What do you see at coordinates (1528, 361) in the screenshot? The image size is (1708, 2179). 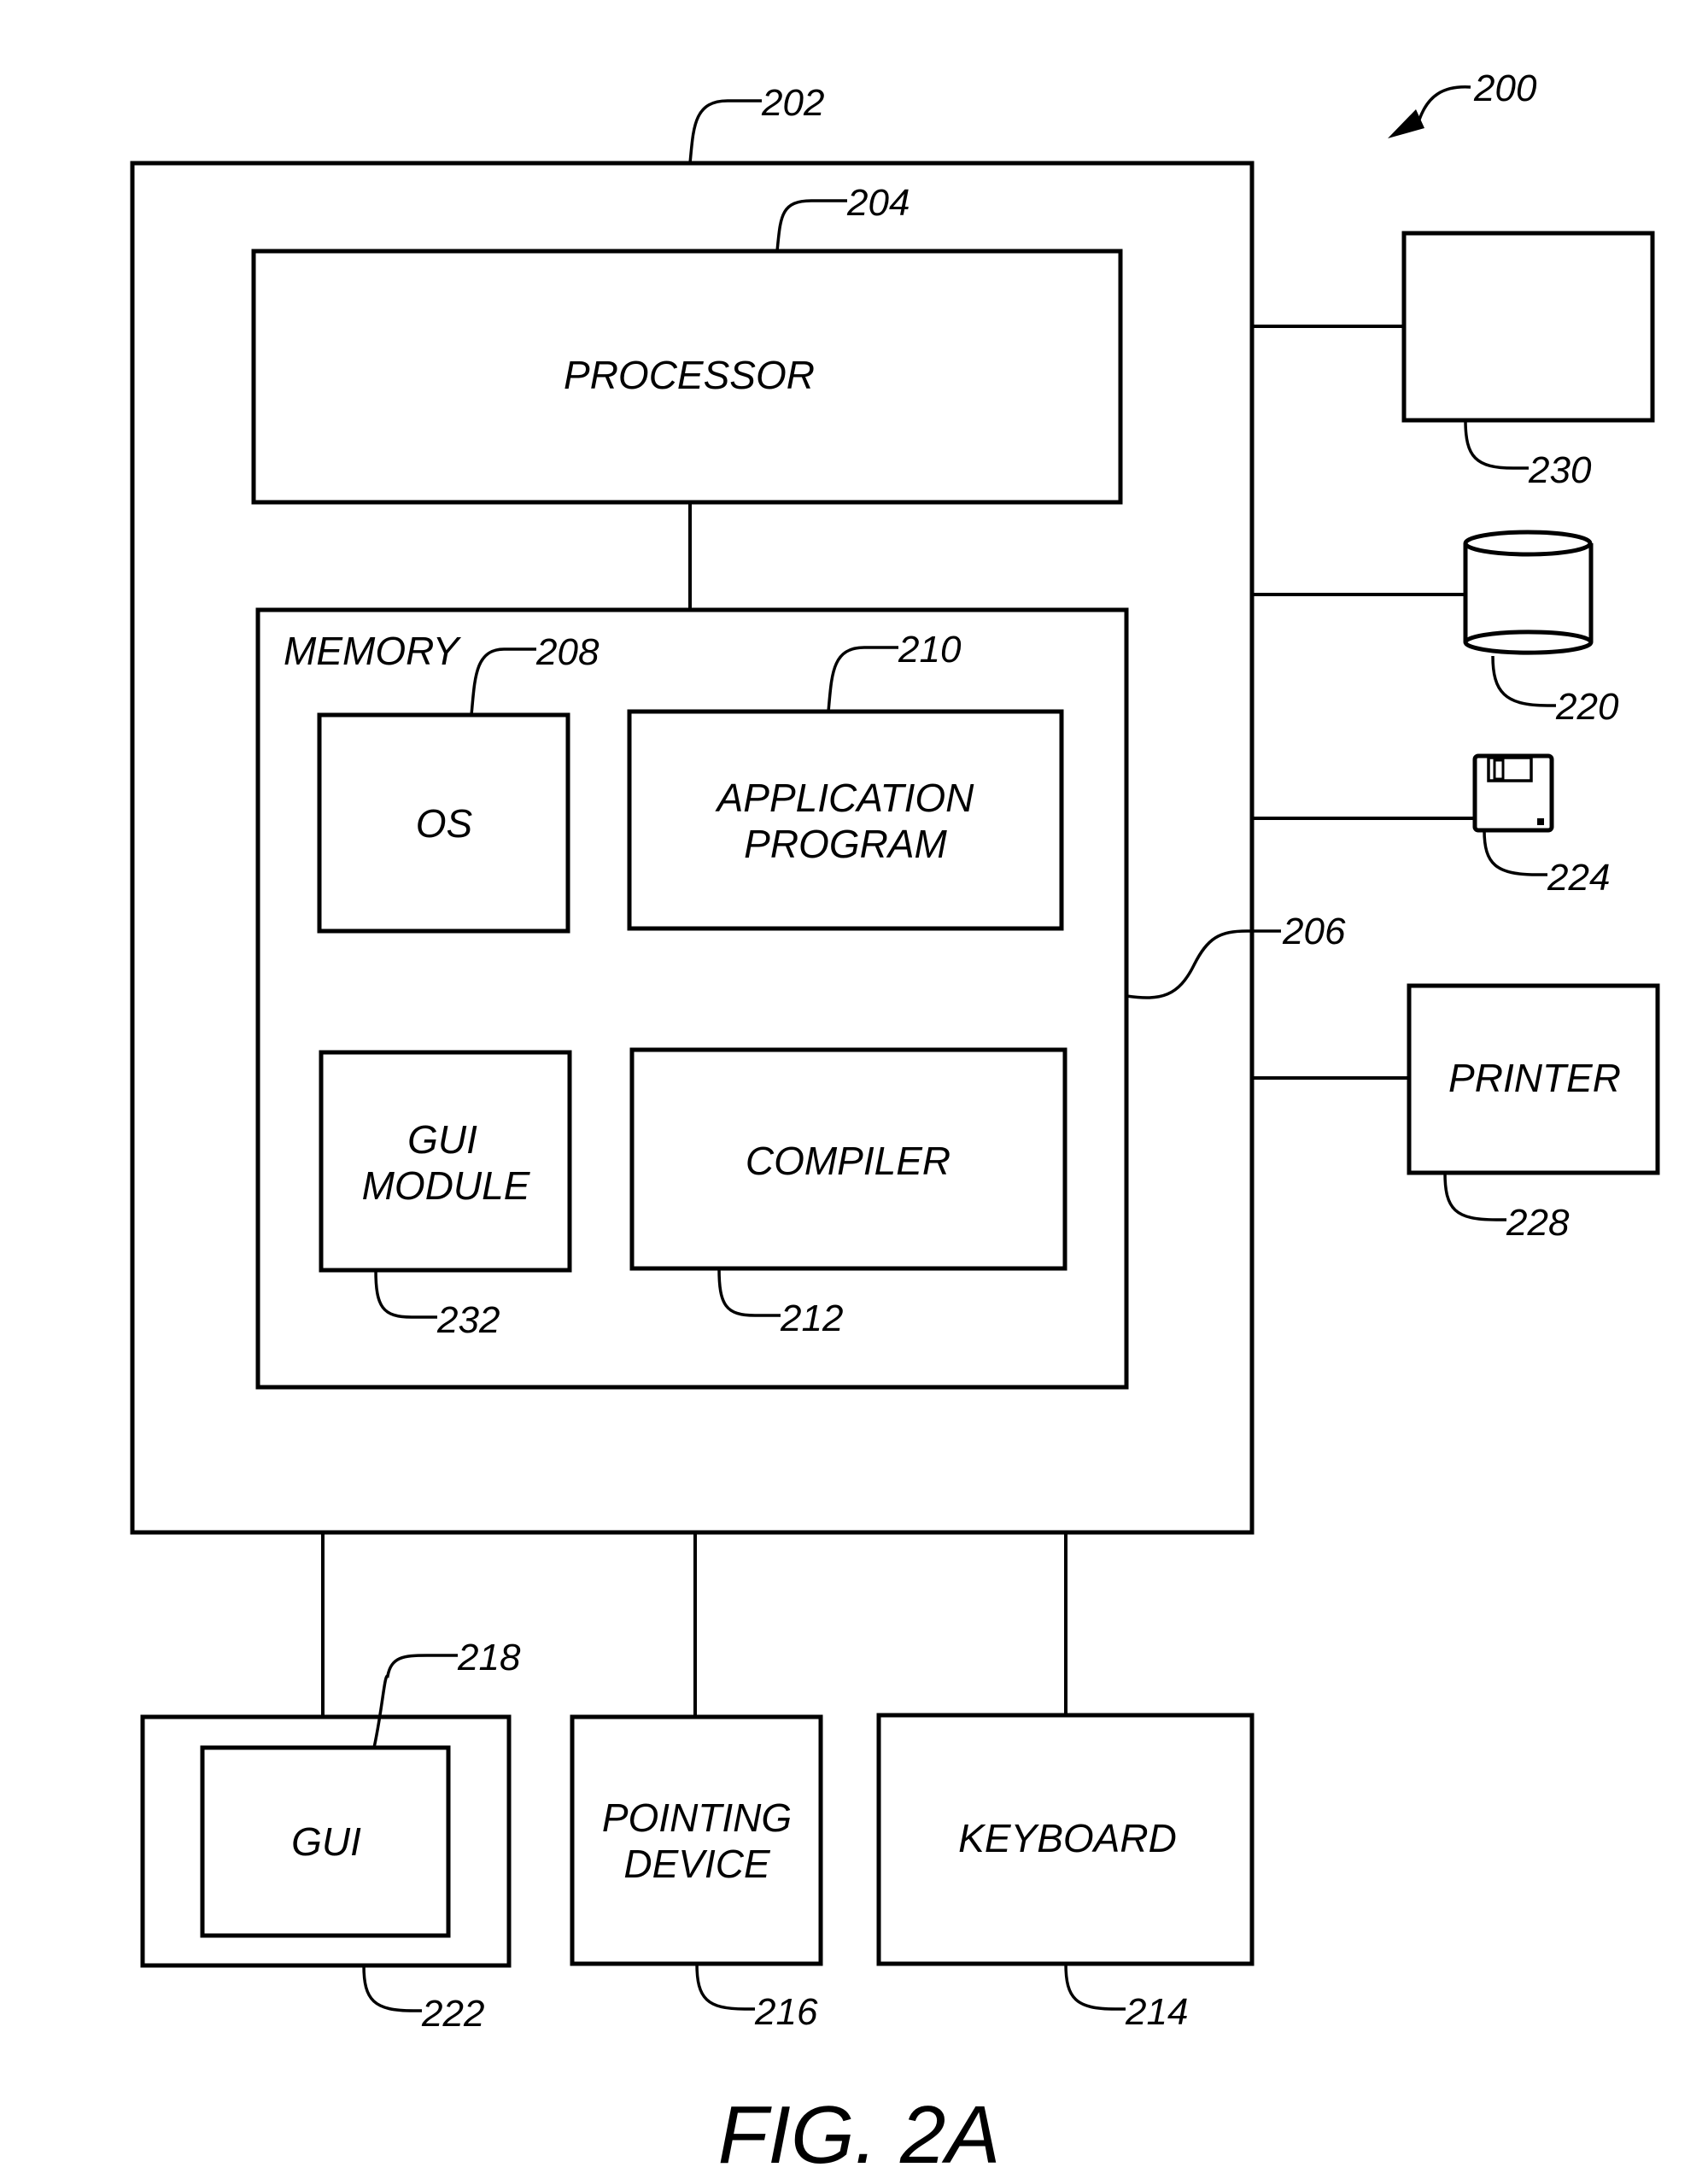 I see `monitor-box: 230` at bounding box center [1528, 361].